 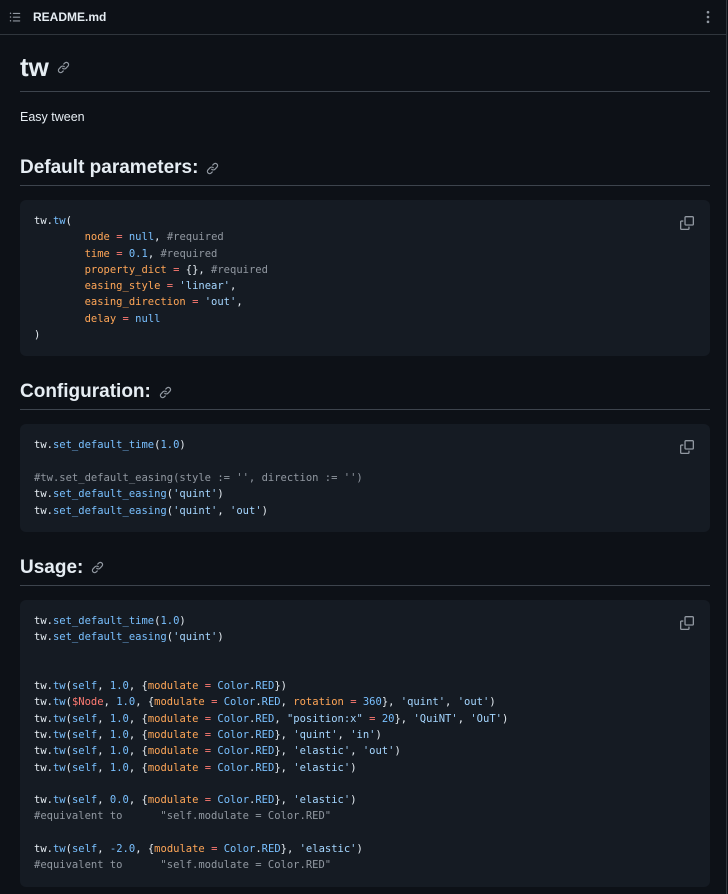 I want to click on code-token: 0.0, so click(x=119, y=800).